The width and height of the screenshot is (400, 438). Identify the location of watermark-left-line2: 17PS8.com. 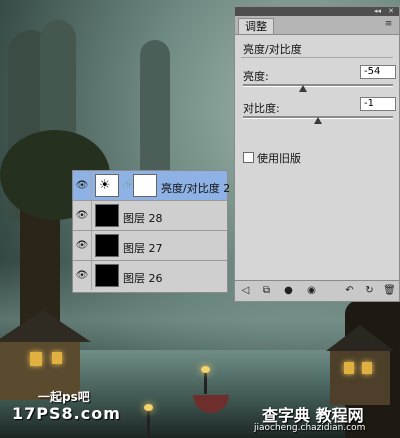
(66, 413).